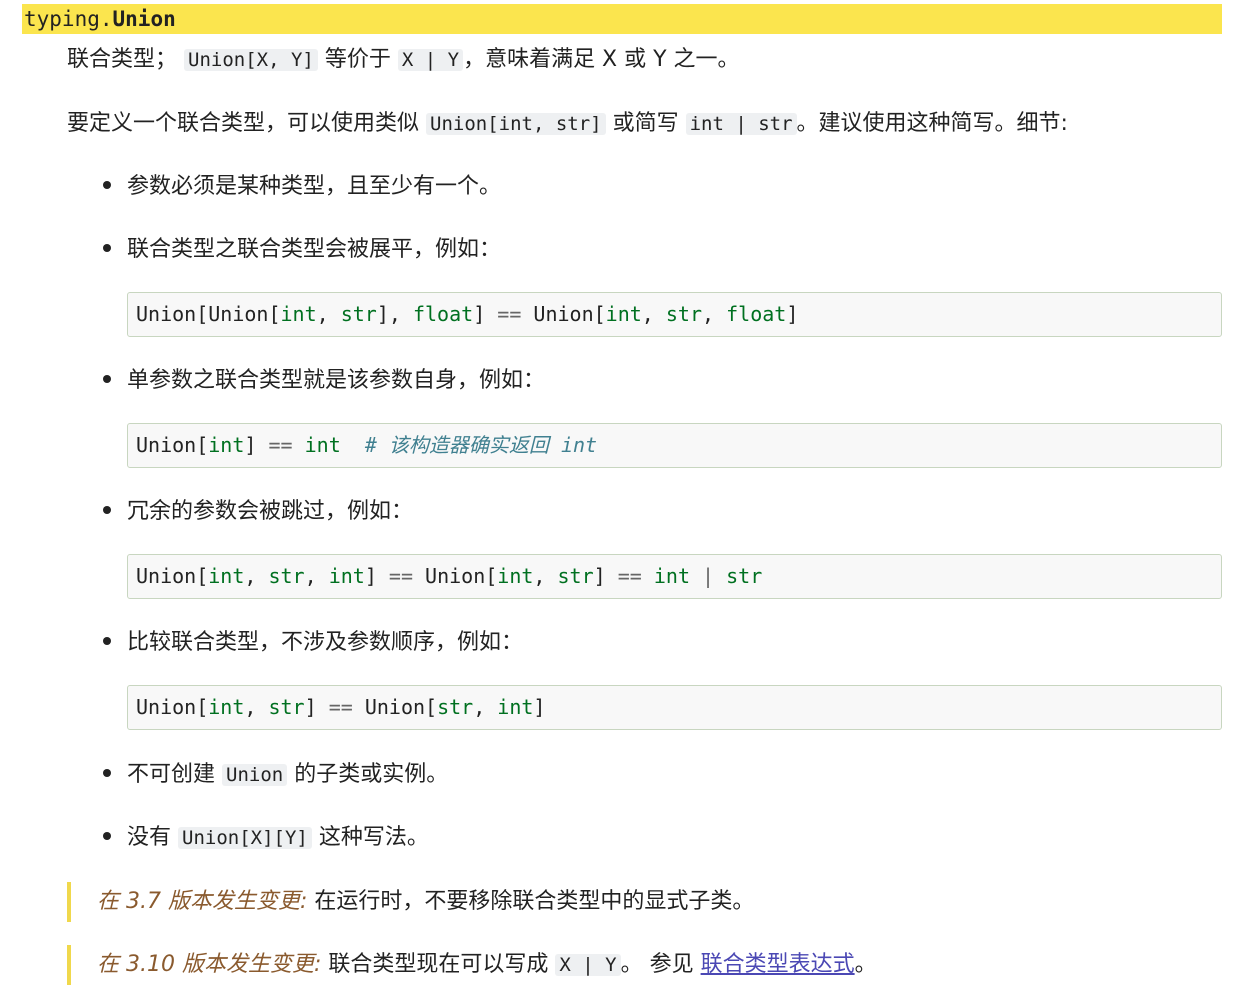 The height and width of the screenshot is (1007, 1249). What do you see at coordinates (674, 707) in the screenshot?
I see `code-block: Union[int, str] == Union[str, int]` at bounding box center [674, 707].